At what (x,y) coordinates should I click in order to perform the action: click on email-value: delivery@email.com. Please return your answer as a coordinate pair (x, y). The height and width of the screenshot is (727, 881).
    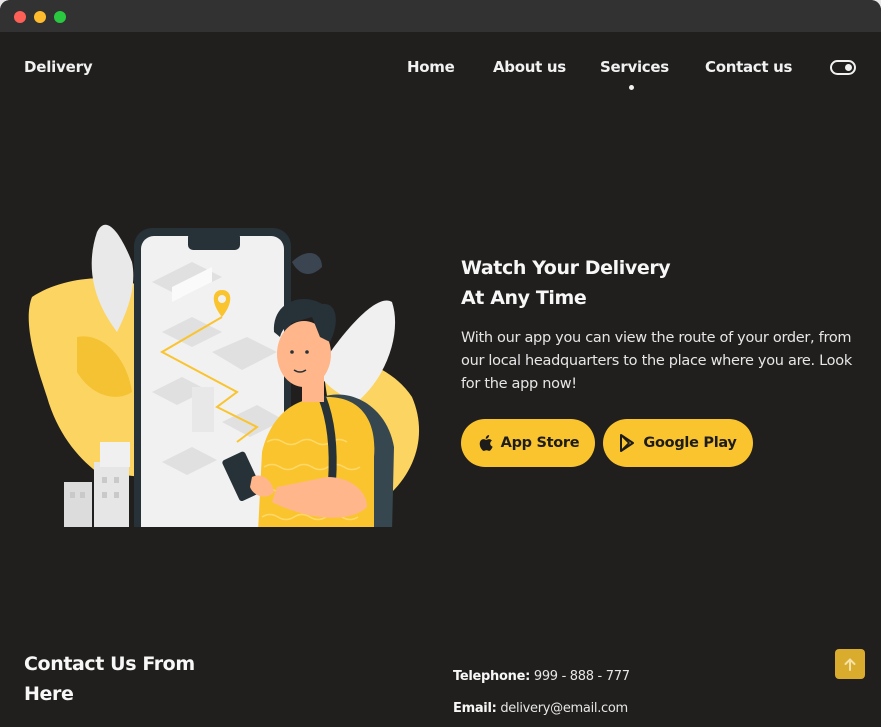
    Looking at the image, I should click on (564, 708).